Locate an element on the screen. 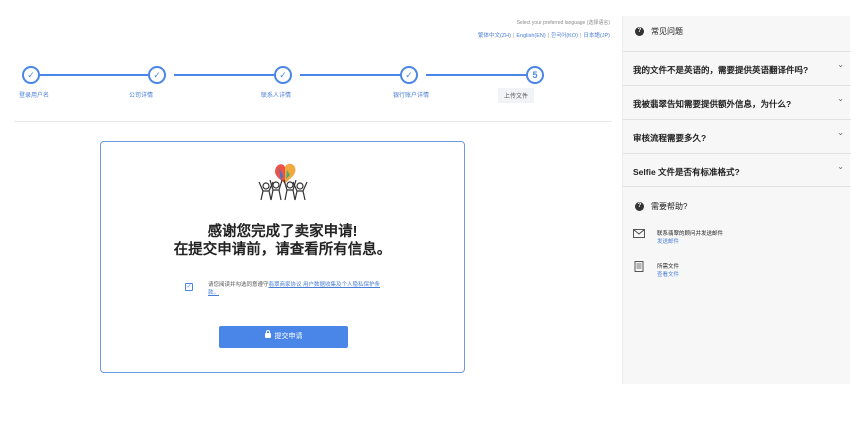  agreement-text: 请您阅读并勾选同意遵守翡翠商家协议 用户数据收集及个人隐私保护条款。 is located at coordinates (298, 289).